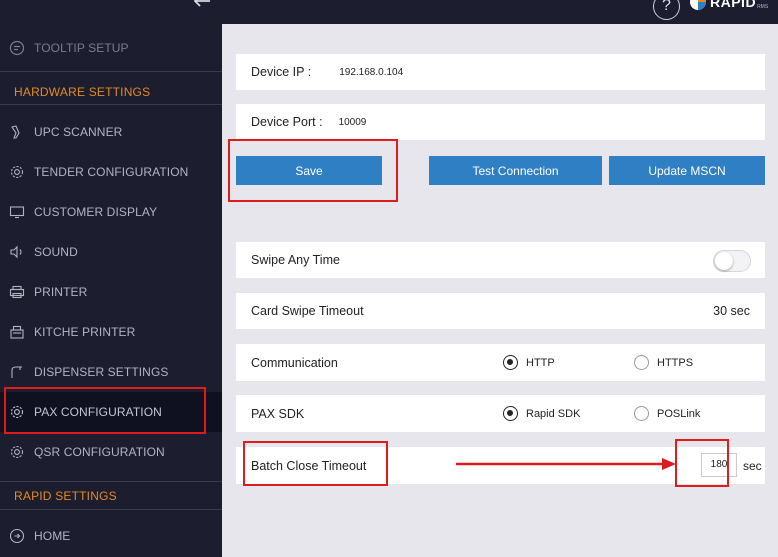  Describe the element at coordinates (82, 92) in the screenshot. I see `section-header-hardware: HARDWARE SETTINGS` at that location.